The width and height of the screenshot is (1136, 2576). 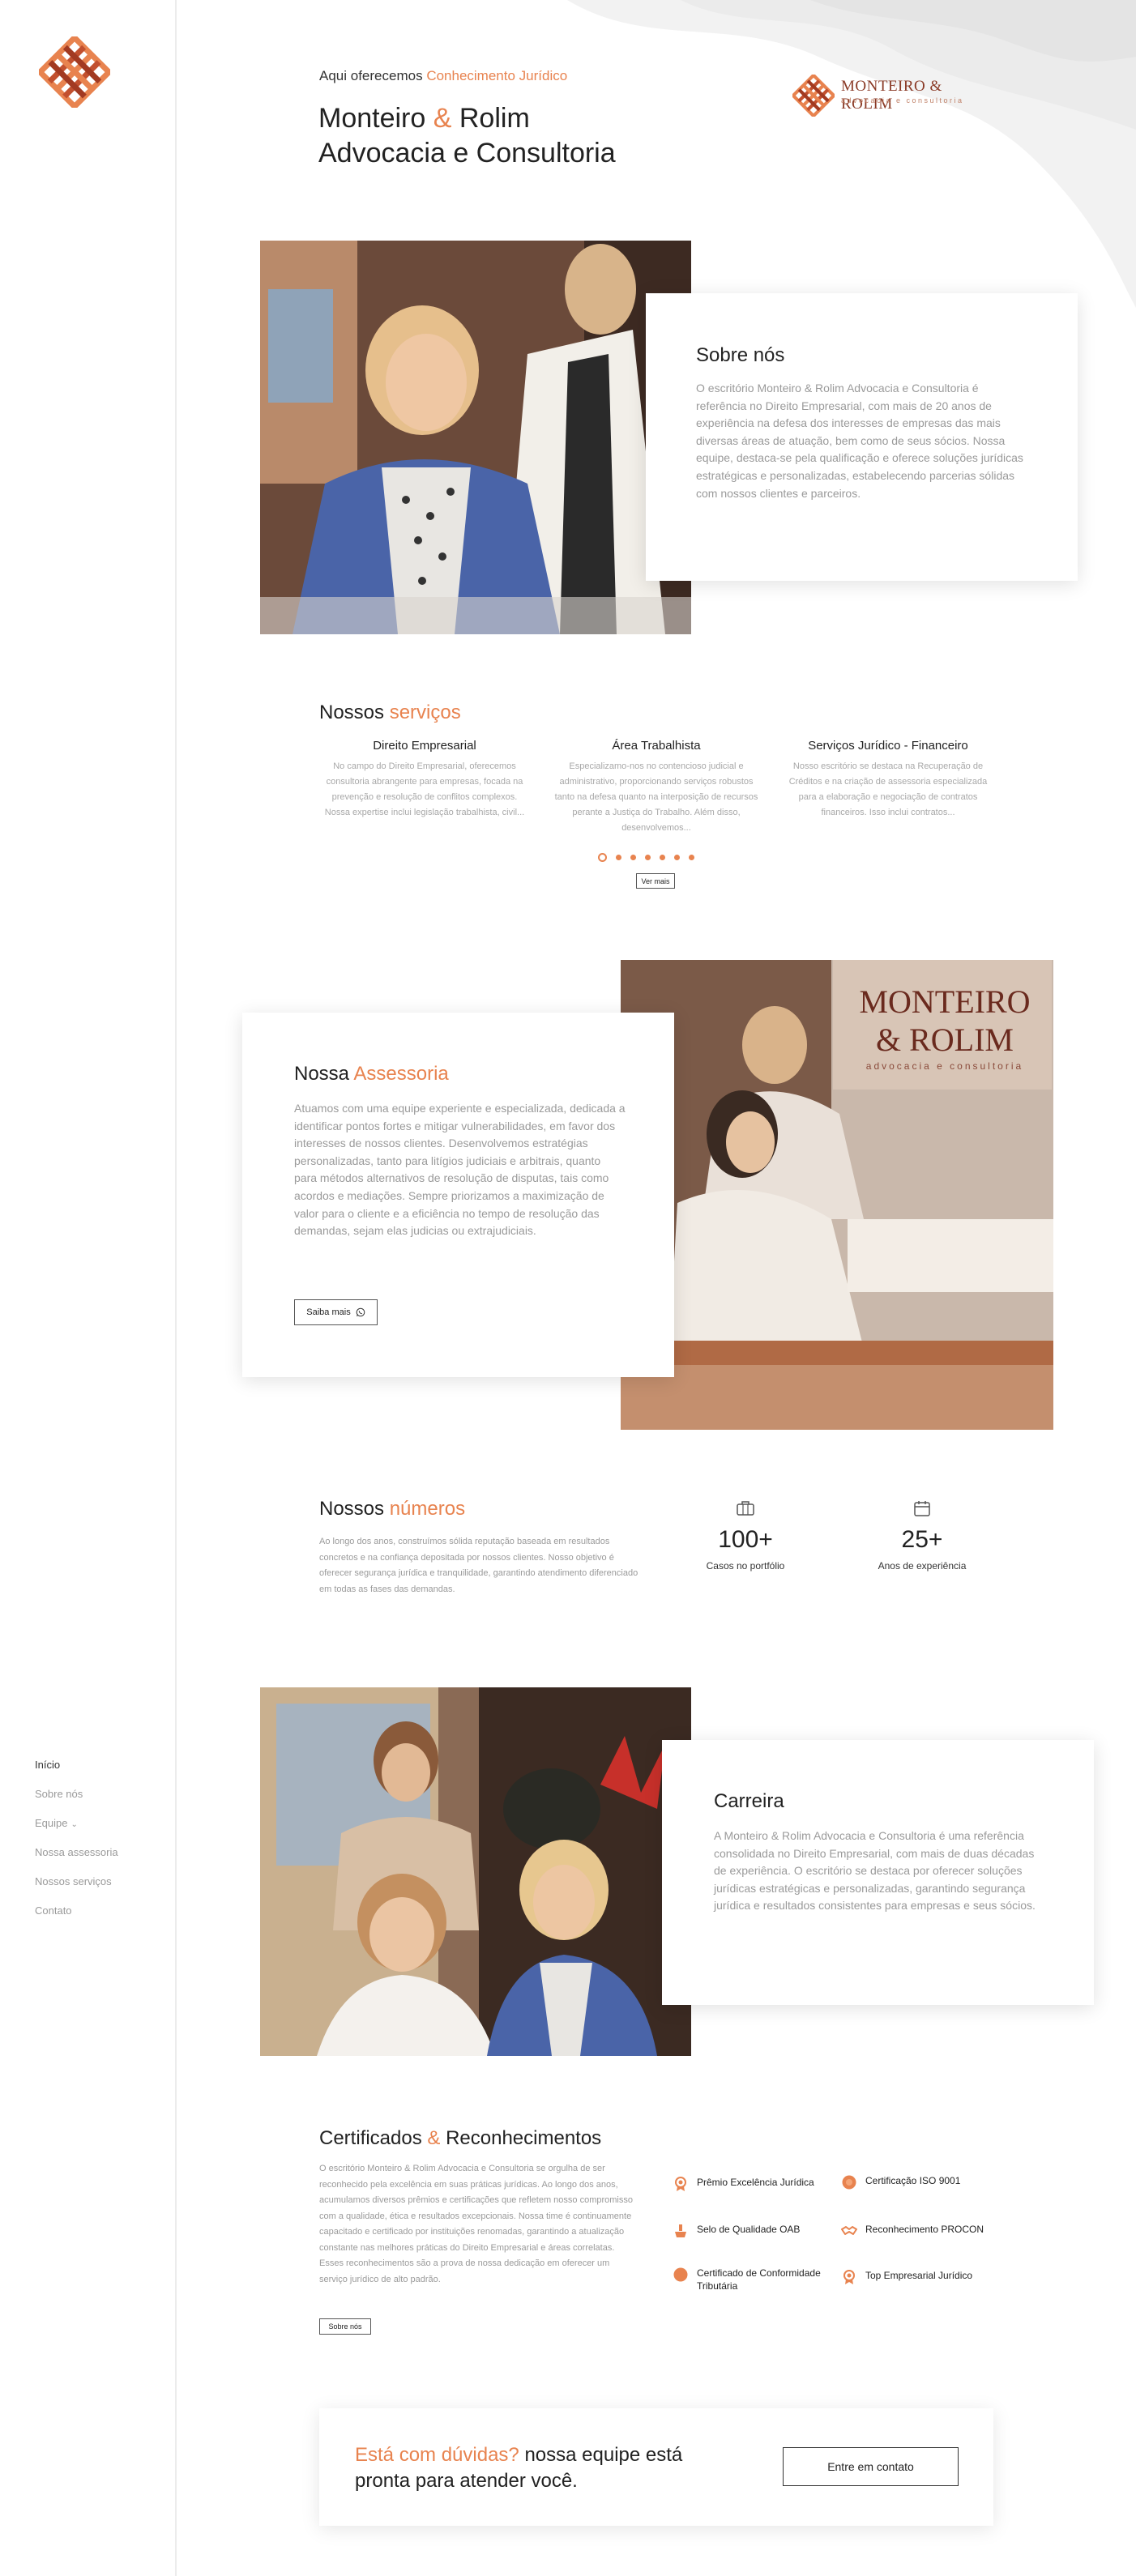 I want to click on advisory-more-label: Saiba mais, so click(x=328, y=1312).